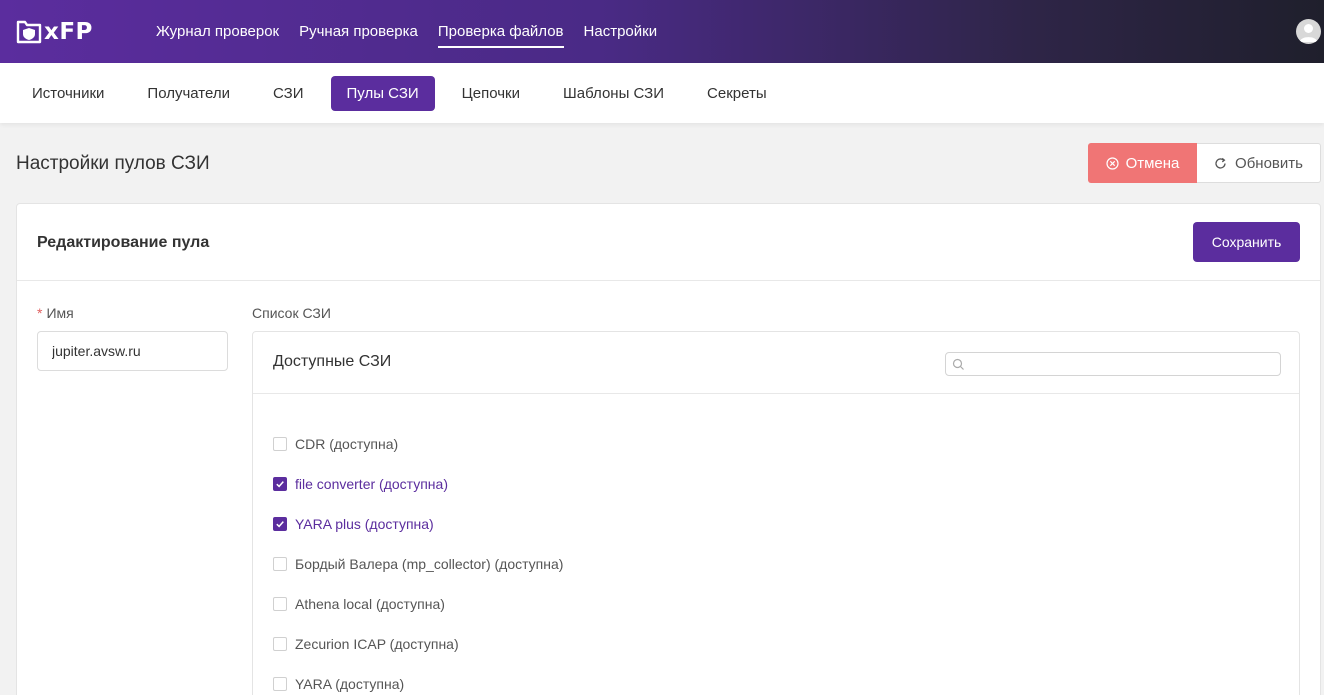 The image size is (1324, 695). What do you see at coordinates (347, 444) in the screenshot?
I see `szi-item-label: CDR (доступна)` at bounding box center [347, 444].